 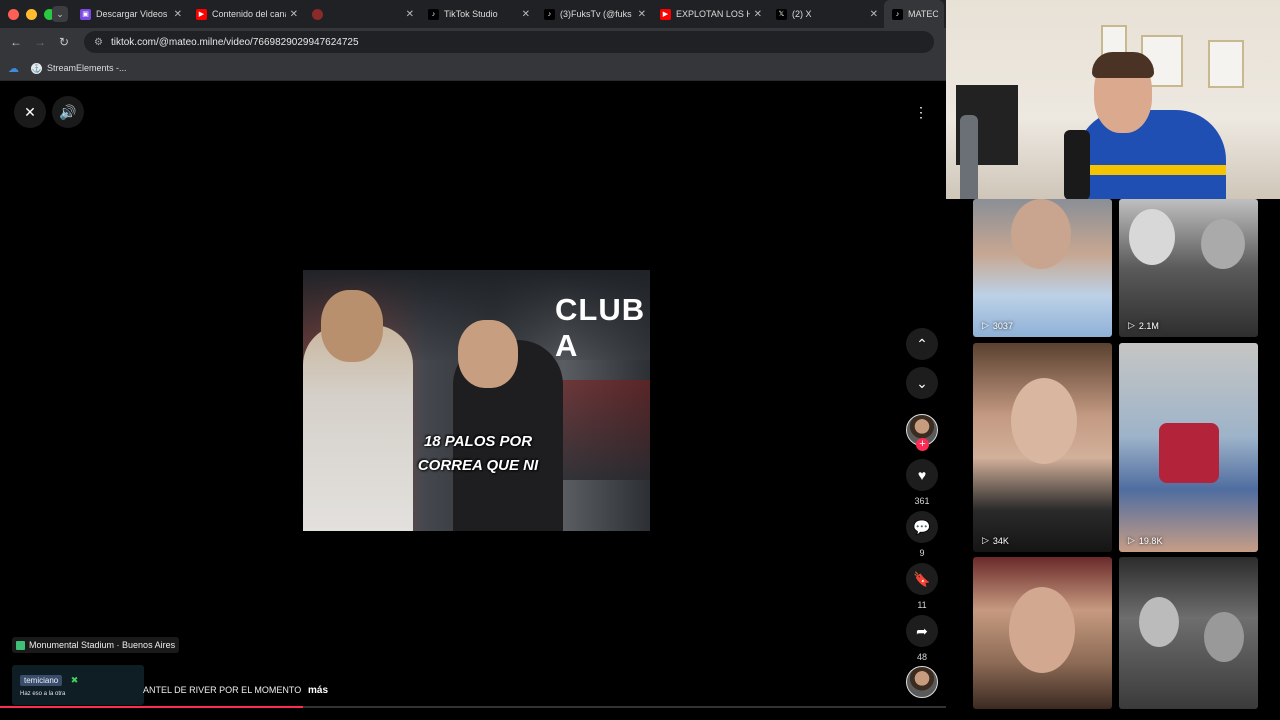 I want to click on tab-tiktok-studio: ♪ TikTok Studio ✕, so click(x=478, y=14).